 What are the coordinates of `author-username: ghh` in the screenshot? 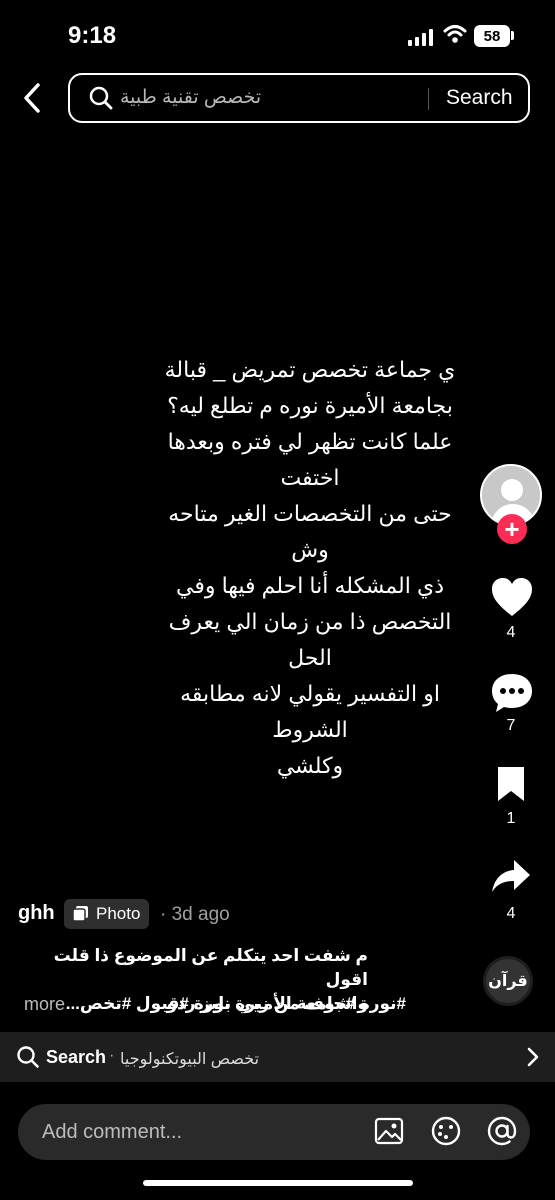 It's located at (36, 913).